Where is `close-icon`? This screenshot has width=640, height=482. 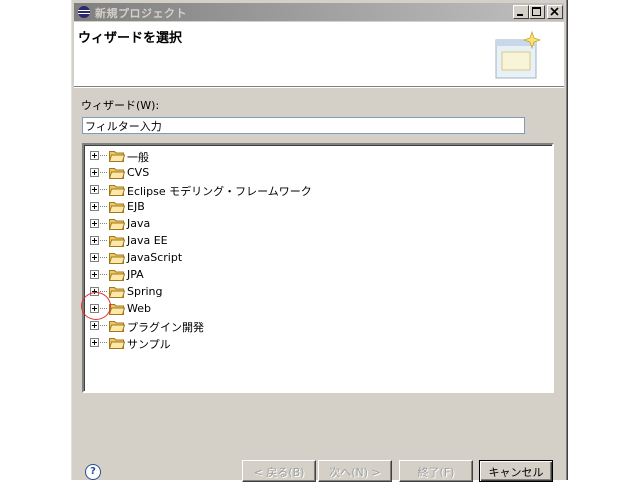 close-icon is located at coordinates (554, 11).